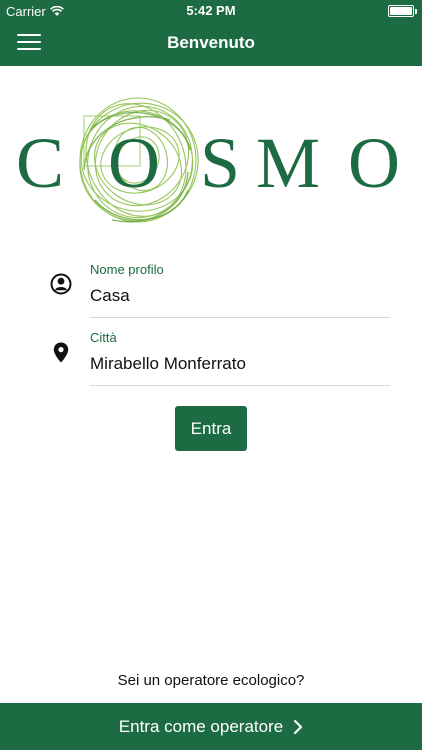 This screenshot has width=422, height=750. What do you see at coordinates (208, 163) in the screenshot?
I see `logo-wordmark: C O S M O` at bounding box center [208, 163].